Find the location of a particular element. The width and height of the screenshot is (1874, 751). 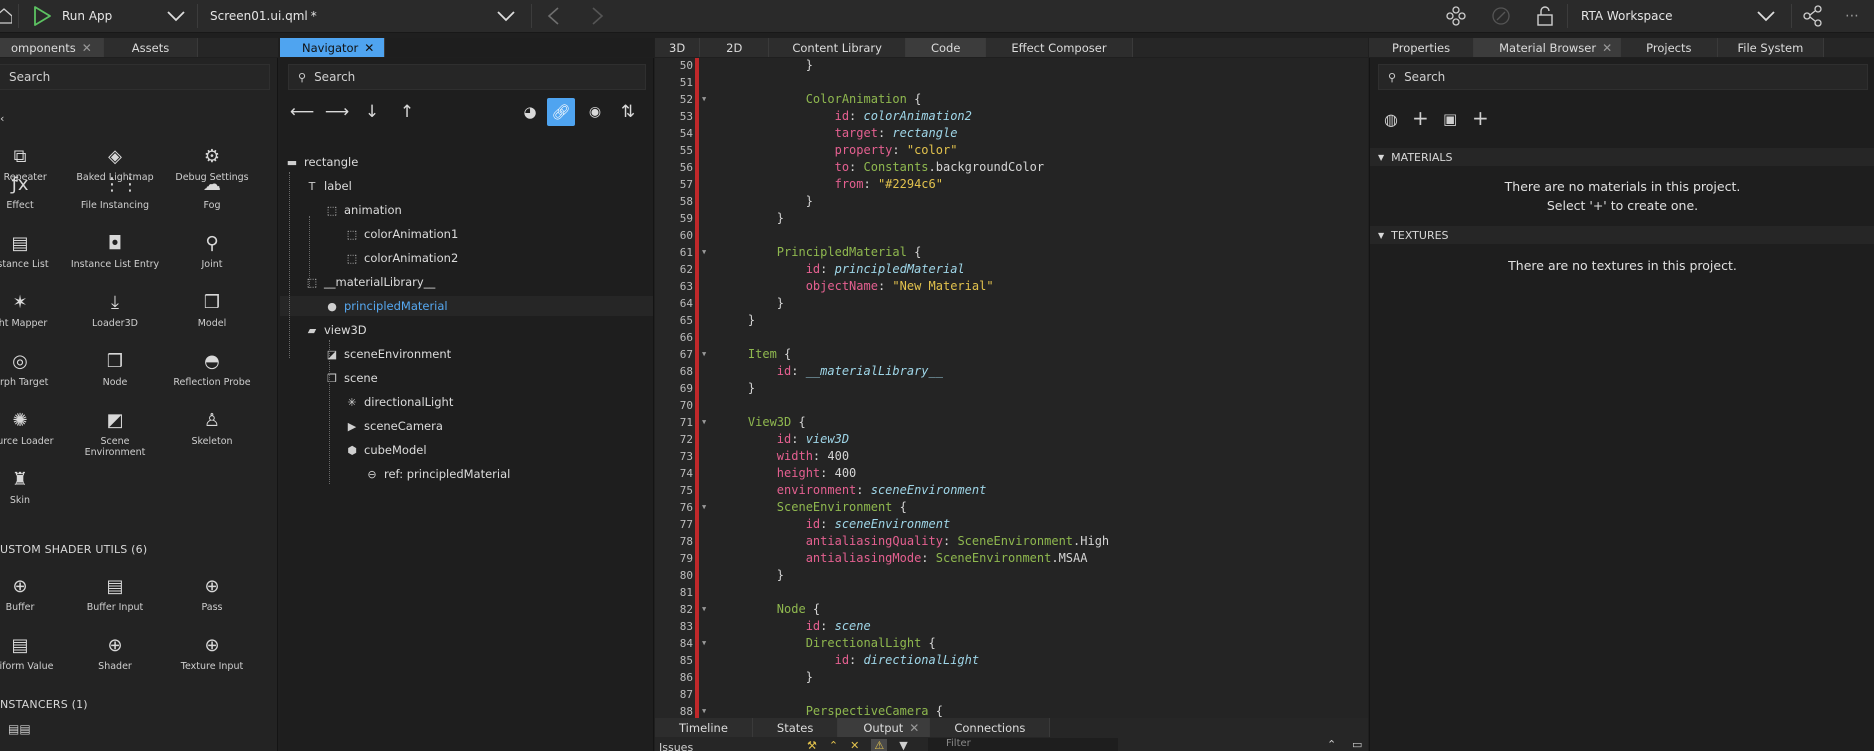

component-item: ◩ Scene Environment is located at coordinates (115, 434).